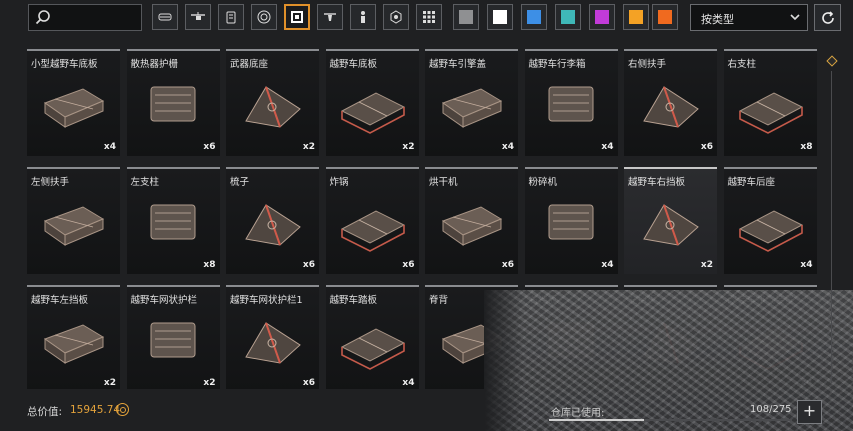 This screenshot has width=853, height=431. I want to click on item-card: 越野车左挡板 x2, so click(73, 337).